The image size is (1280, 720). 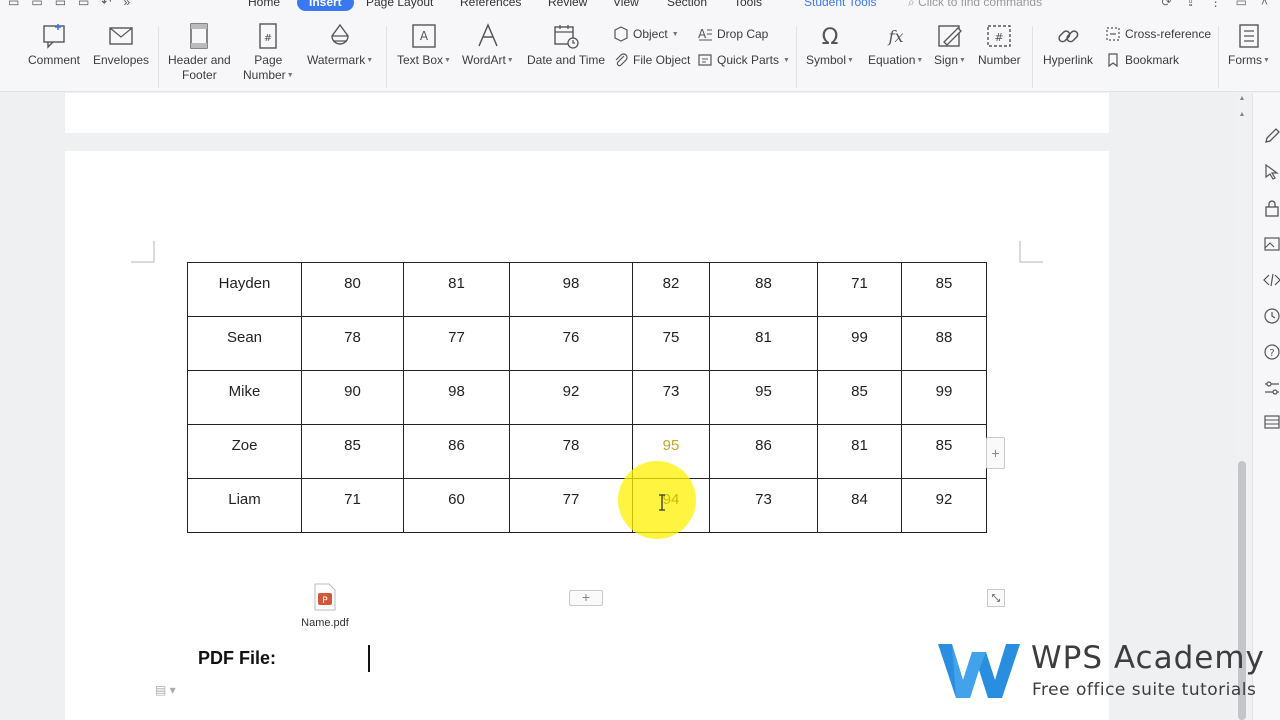 What do you see at coordinates (399, 4) in the screenshot?
I see `tab-page-layout: Page Layout` at bounding box center [399, 4].